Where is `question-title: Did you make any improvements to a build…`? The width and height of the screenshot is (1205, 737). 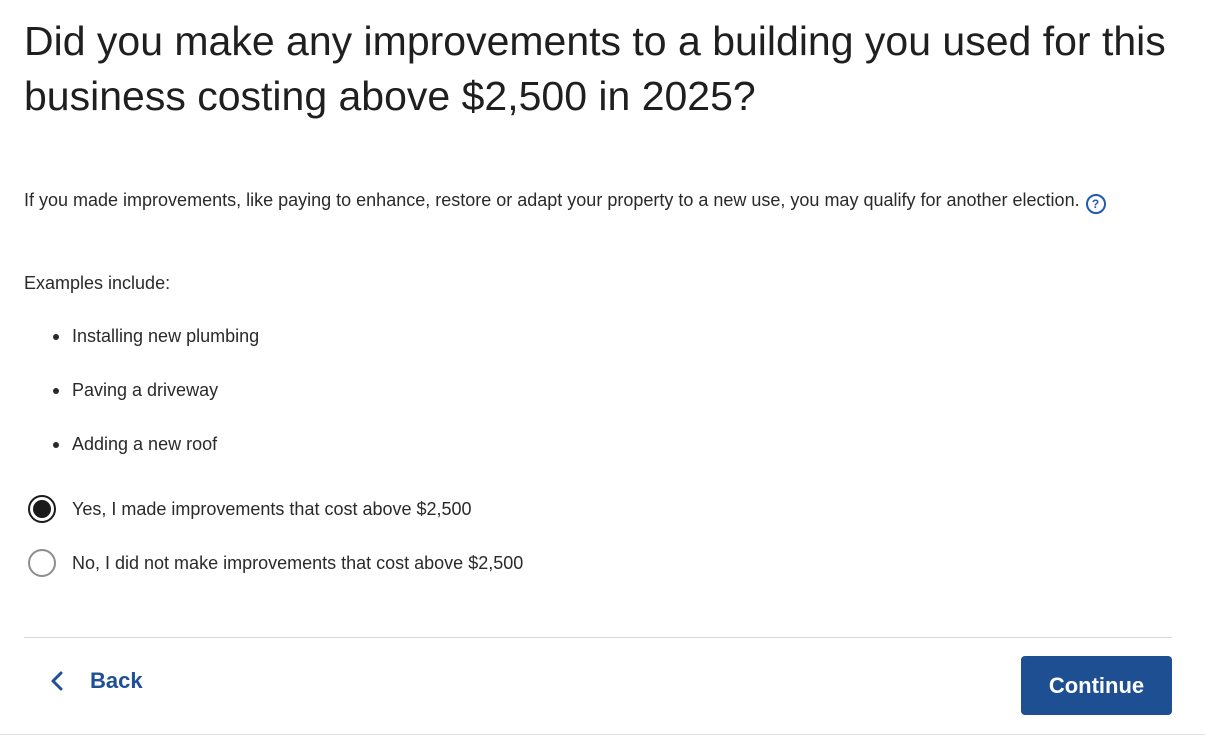 question-title: Did you make any improvements to a build… is located at coordinates (595, 68).